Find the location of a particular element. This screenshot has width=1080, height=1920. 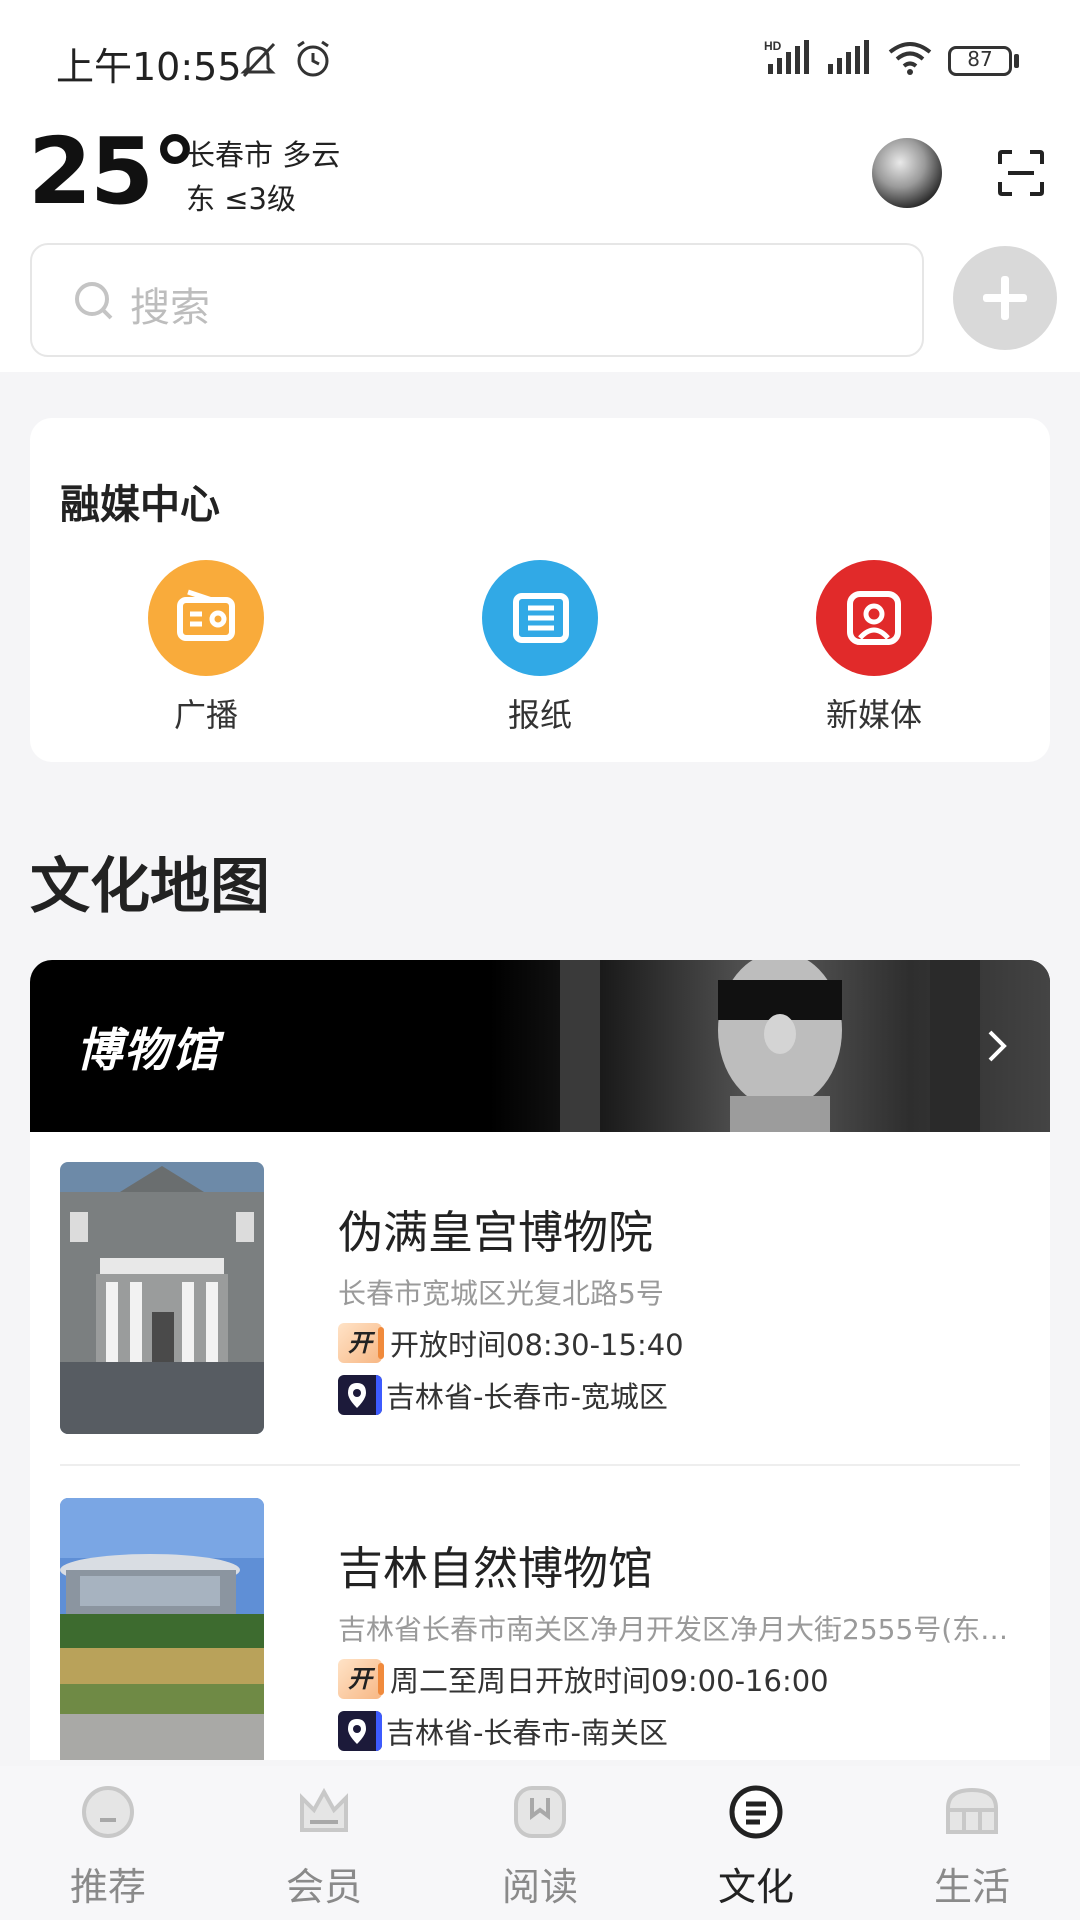

signal-hd-icon: HD is located at coordinates (786, 56).